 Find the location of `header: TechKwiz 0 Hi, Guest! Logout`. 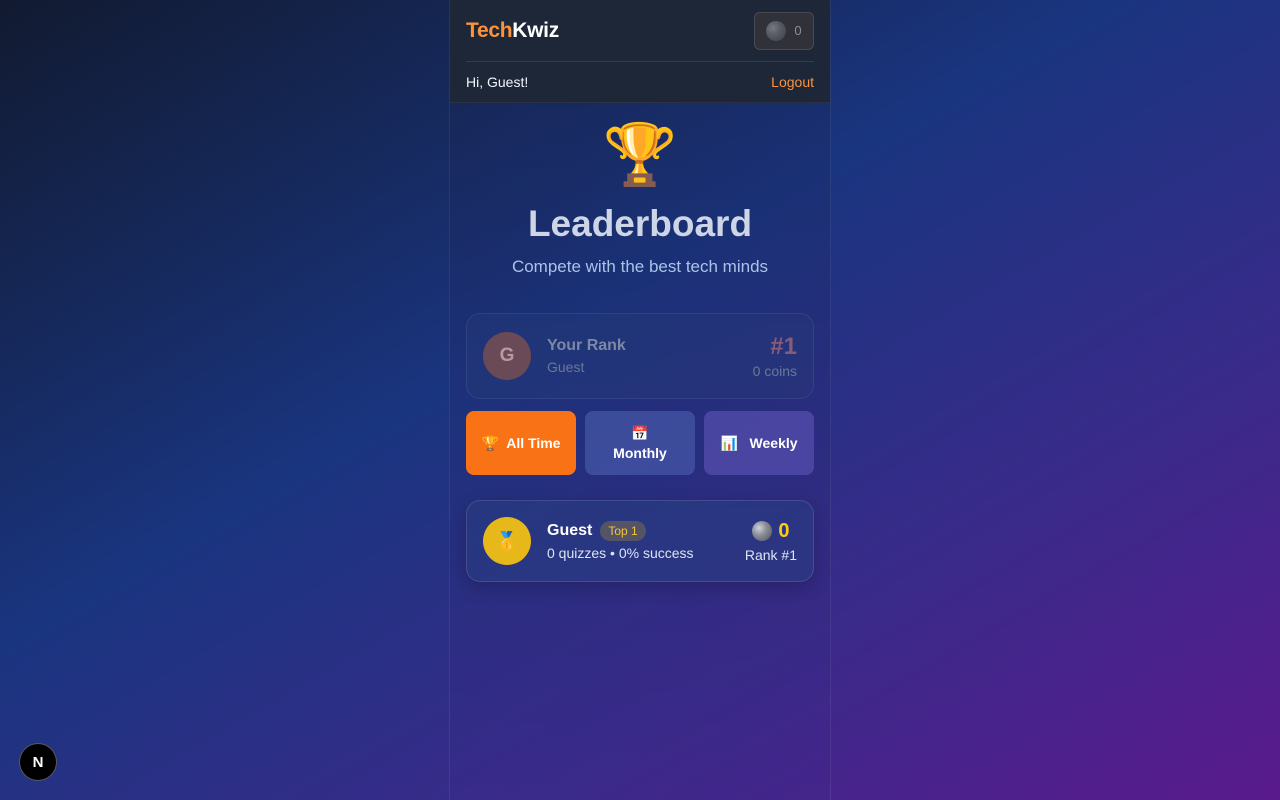

header: TechKwiz 0 Hi, Guest! Logout is located at coordinates (640, 51).